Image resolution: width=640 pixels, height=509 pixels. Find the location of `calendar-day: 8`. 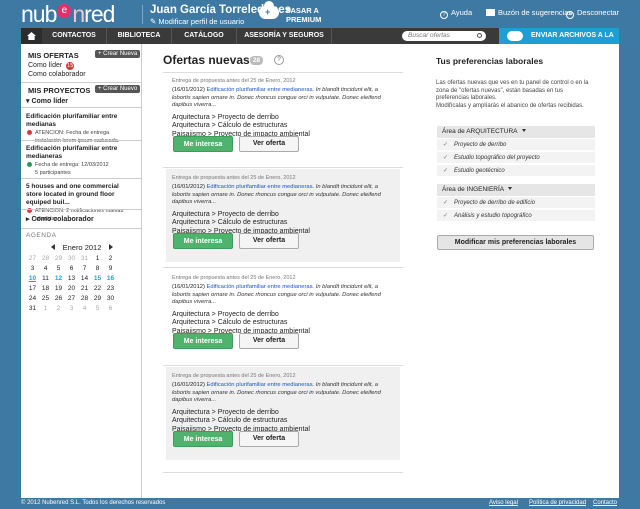

calendar-day: 8 is located at coordinates (97, 268).